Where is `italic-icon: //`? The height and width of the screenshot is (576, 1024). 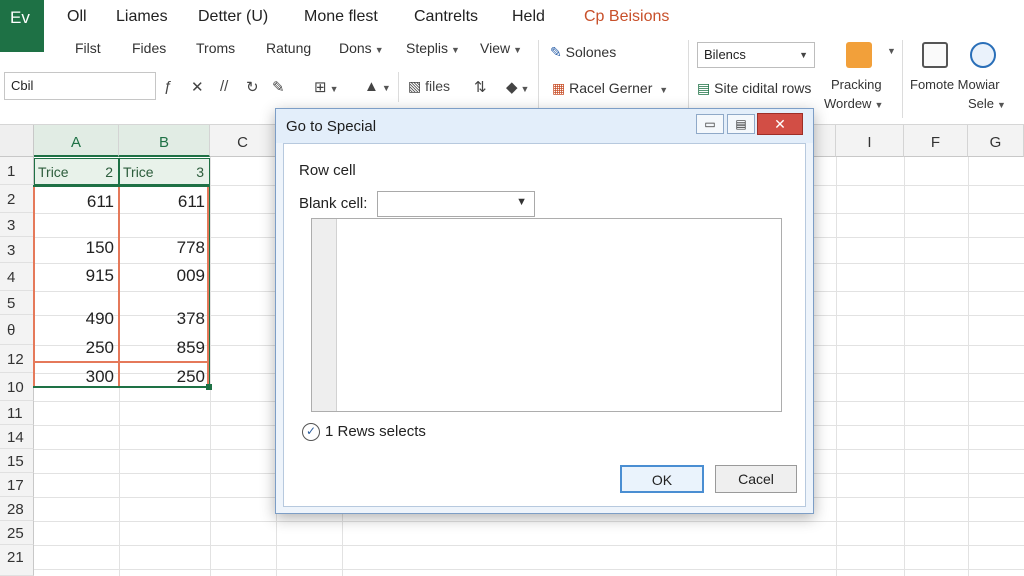
italic-icon: // is located at coordinates (224, 86).